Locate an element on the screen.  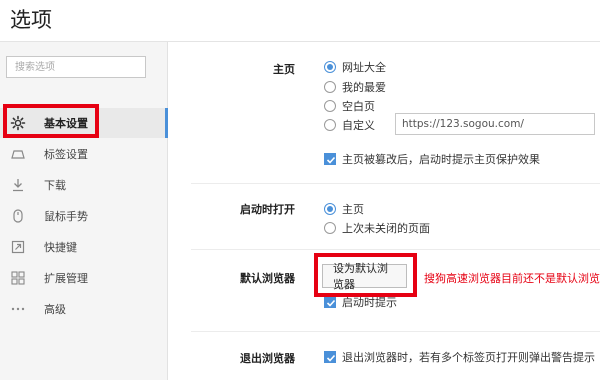
option-label: 主页 is located at coordinates (353, 209).